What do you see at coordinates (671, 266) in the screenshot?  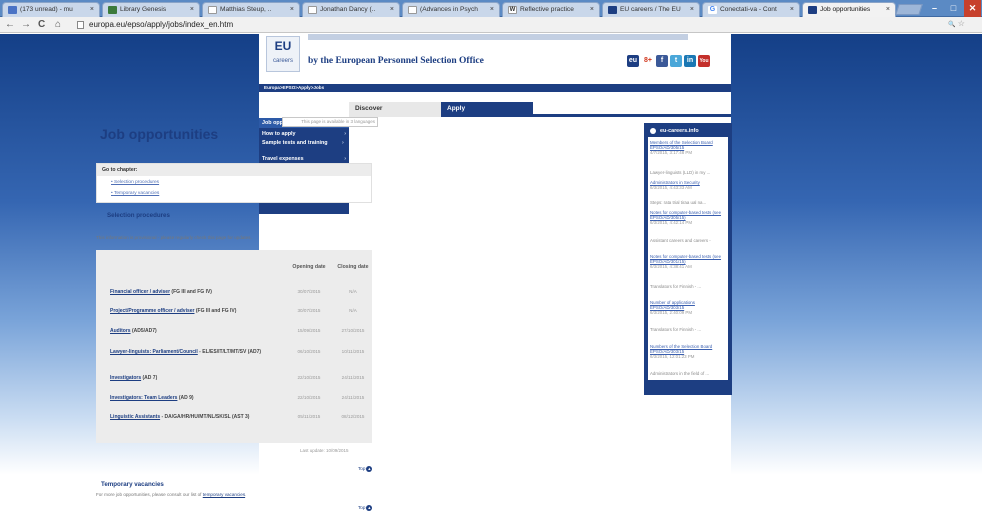 I see `news-time: 6/3/2015, 4:38:41 AM` at bounding box center [671, 266].